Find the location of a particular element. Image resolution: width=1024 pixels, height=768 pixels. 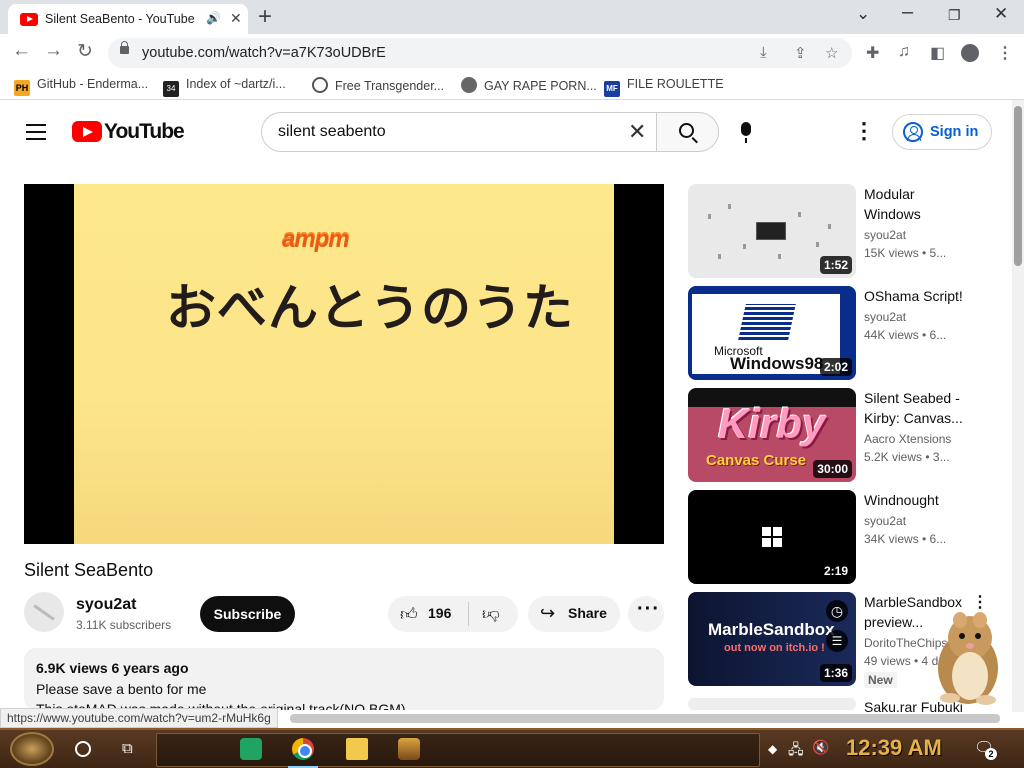

thumbs-up-icon: 👍︎ is located at coordinates (409, 614).